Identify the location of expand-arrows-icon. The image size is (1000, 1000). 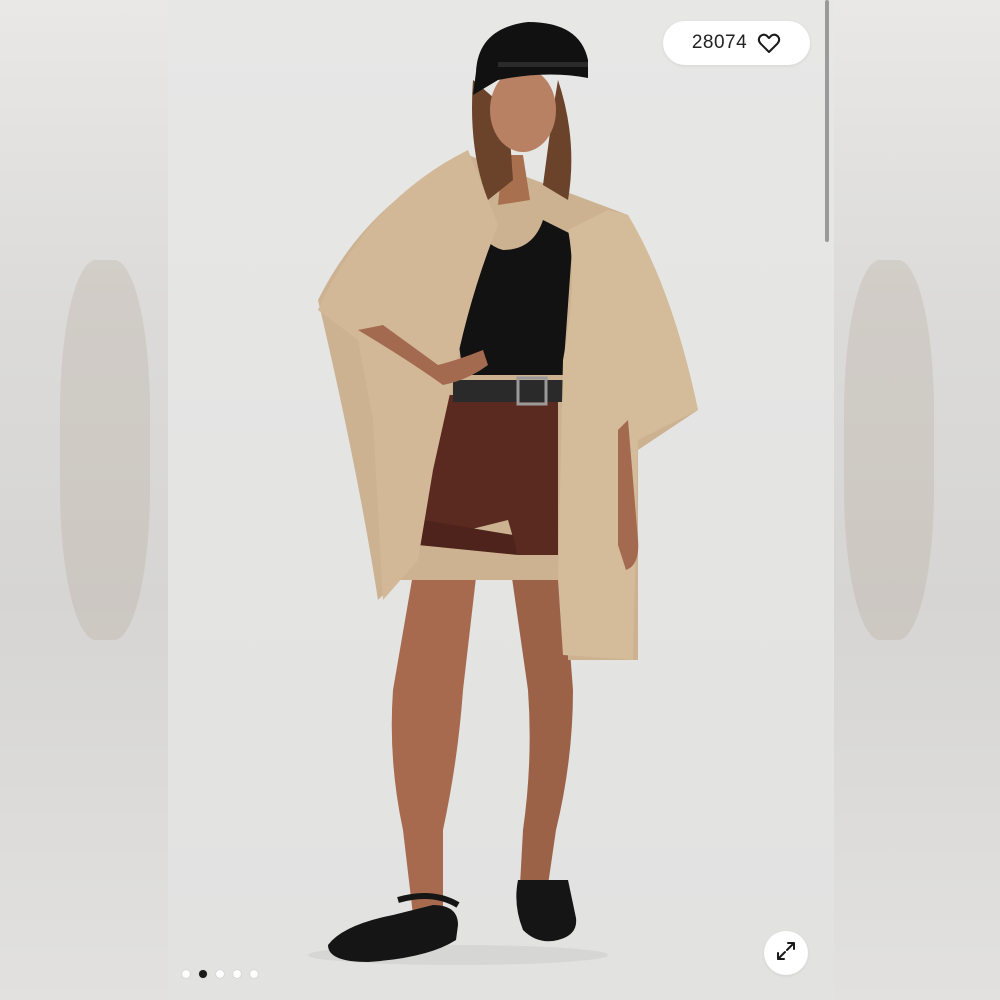
(786, 953).